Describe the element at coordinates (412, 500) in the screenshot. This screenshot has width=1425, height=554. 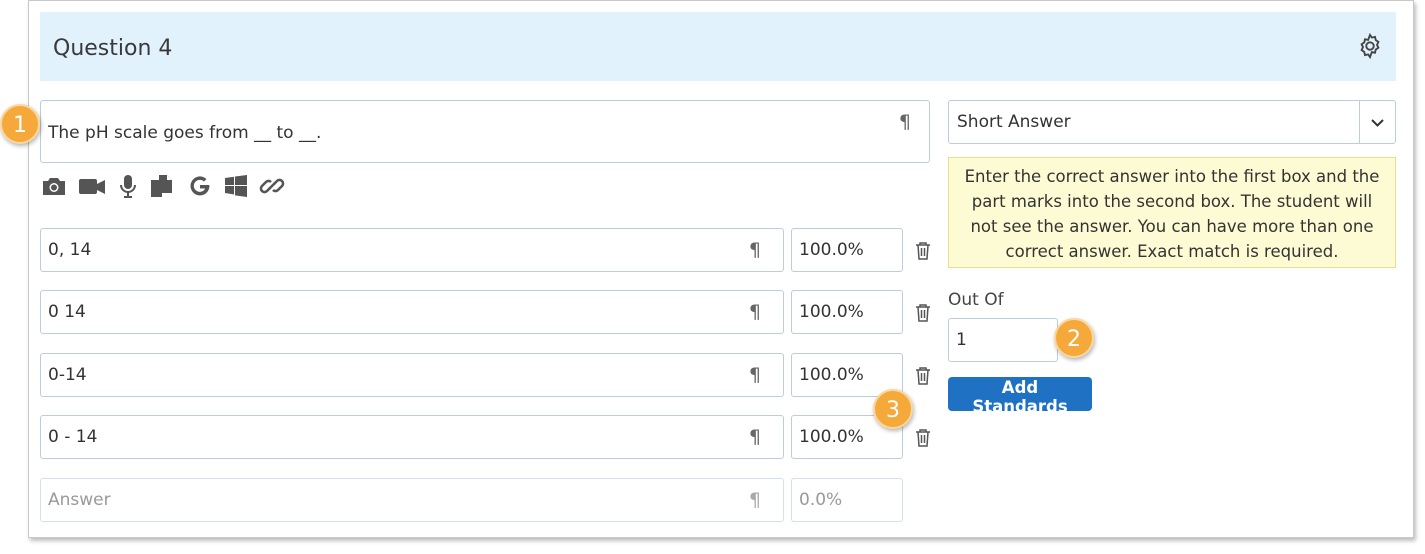
I see `new-answer-field: Answer ¶` at that location.